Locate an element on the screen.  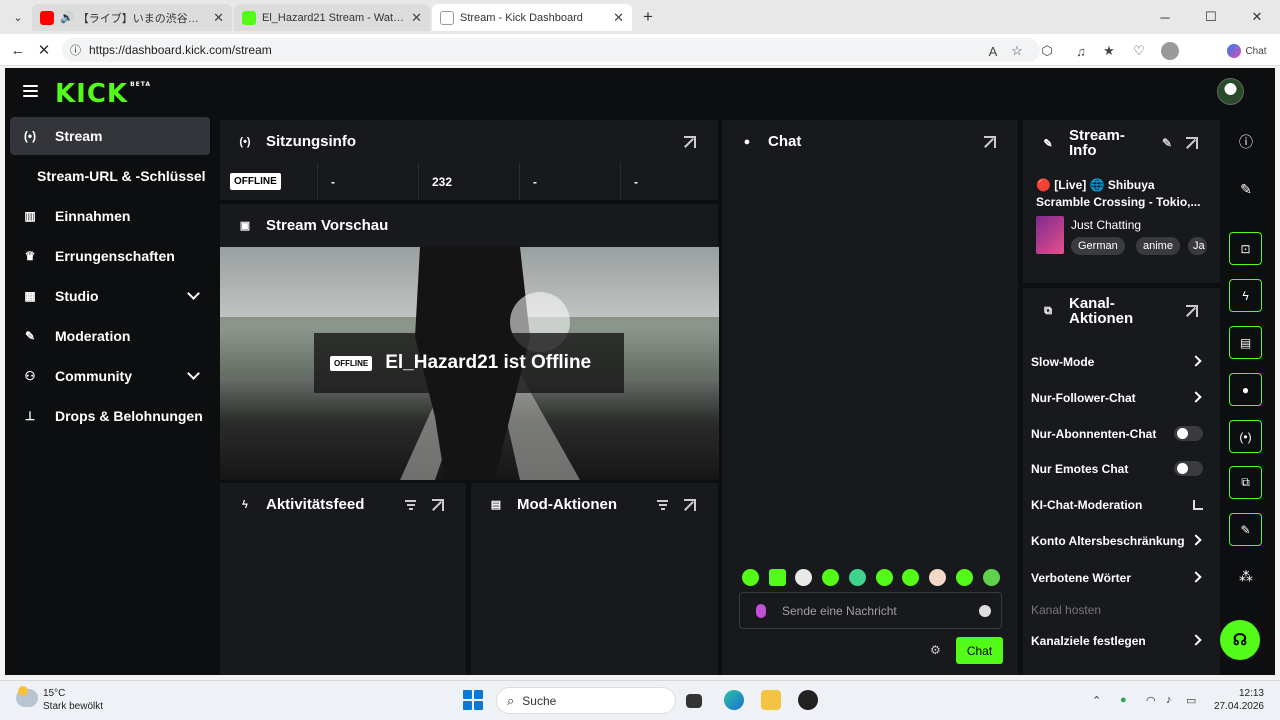
chat-message-input: Sende eine Nachricht is located at coordinates (870, 610).